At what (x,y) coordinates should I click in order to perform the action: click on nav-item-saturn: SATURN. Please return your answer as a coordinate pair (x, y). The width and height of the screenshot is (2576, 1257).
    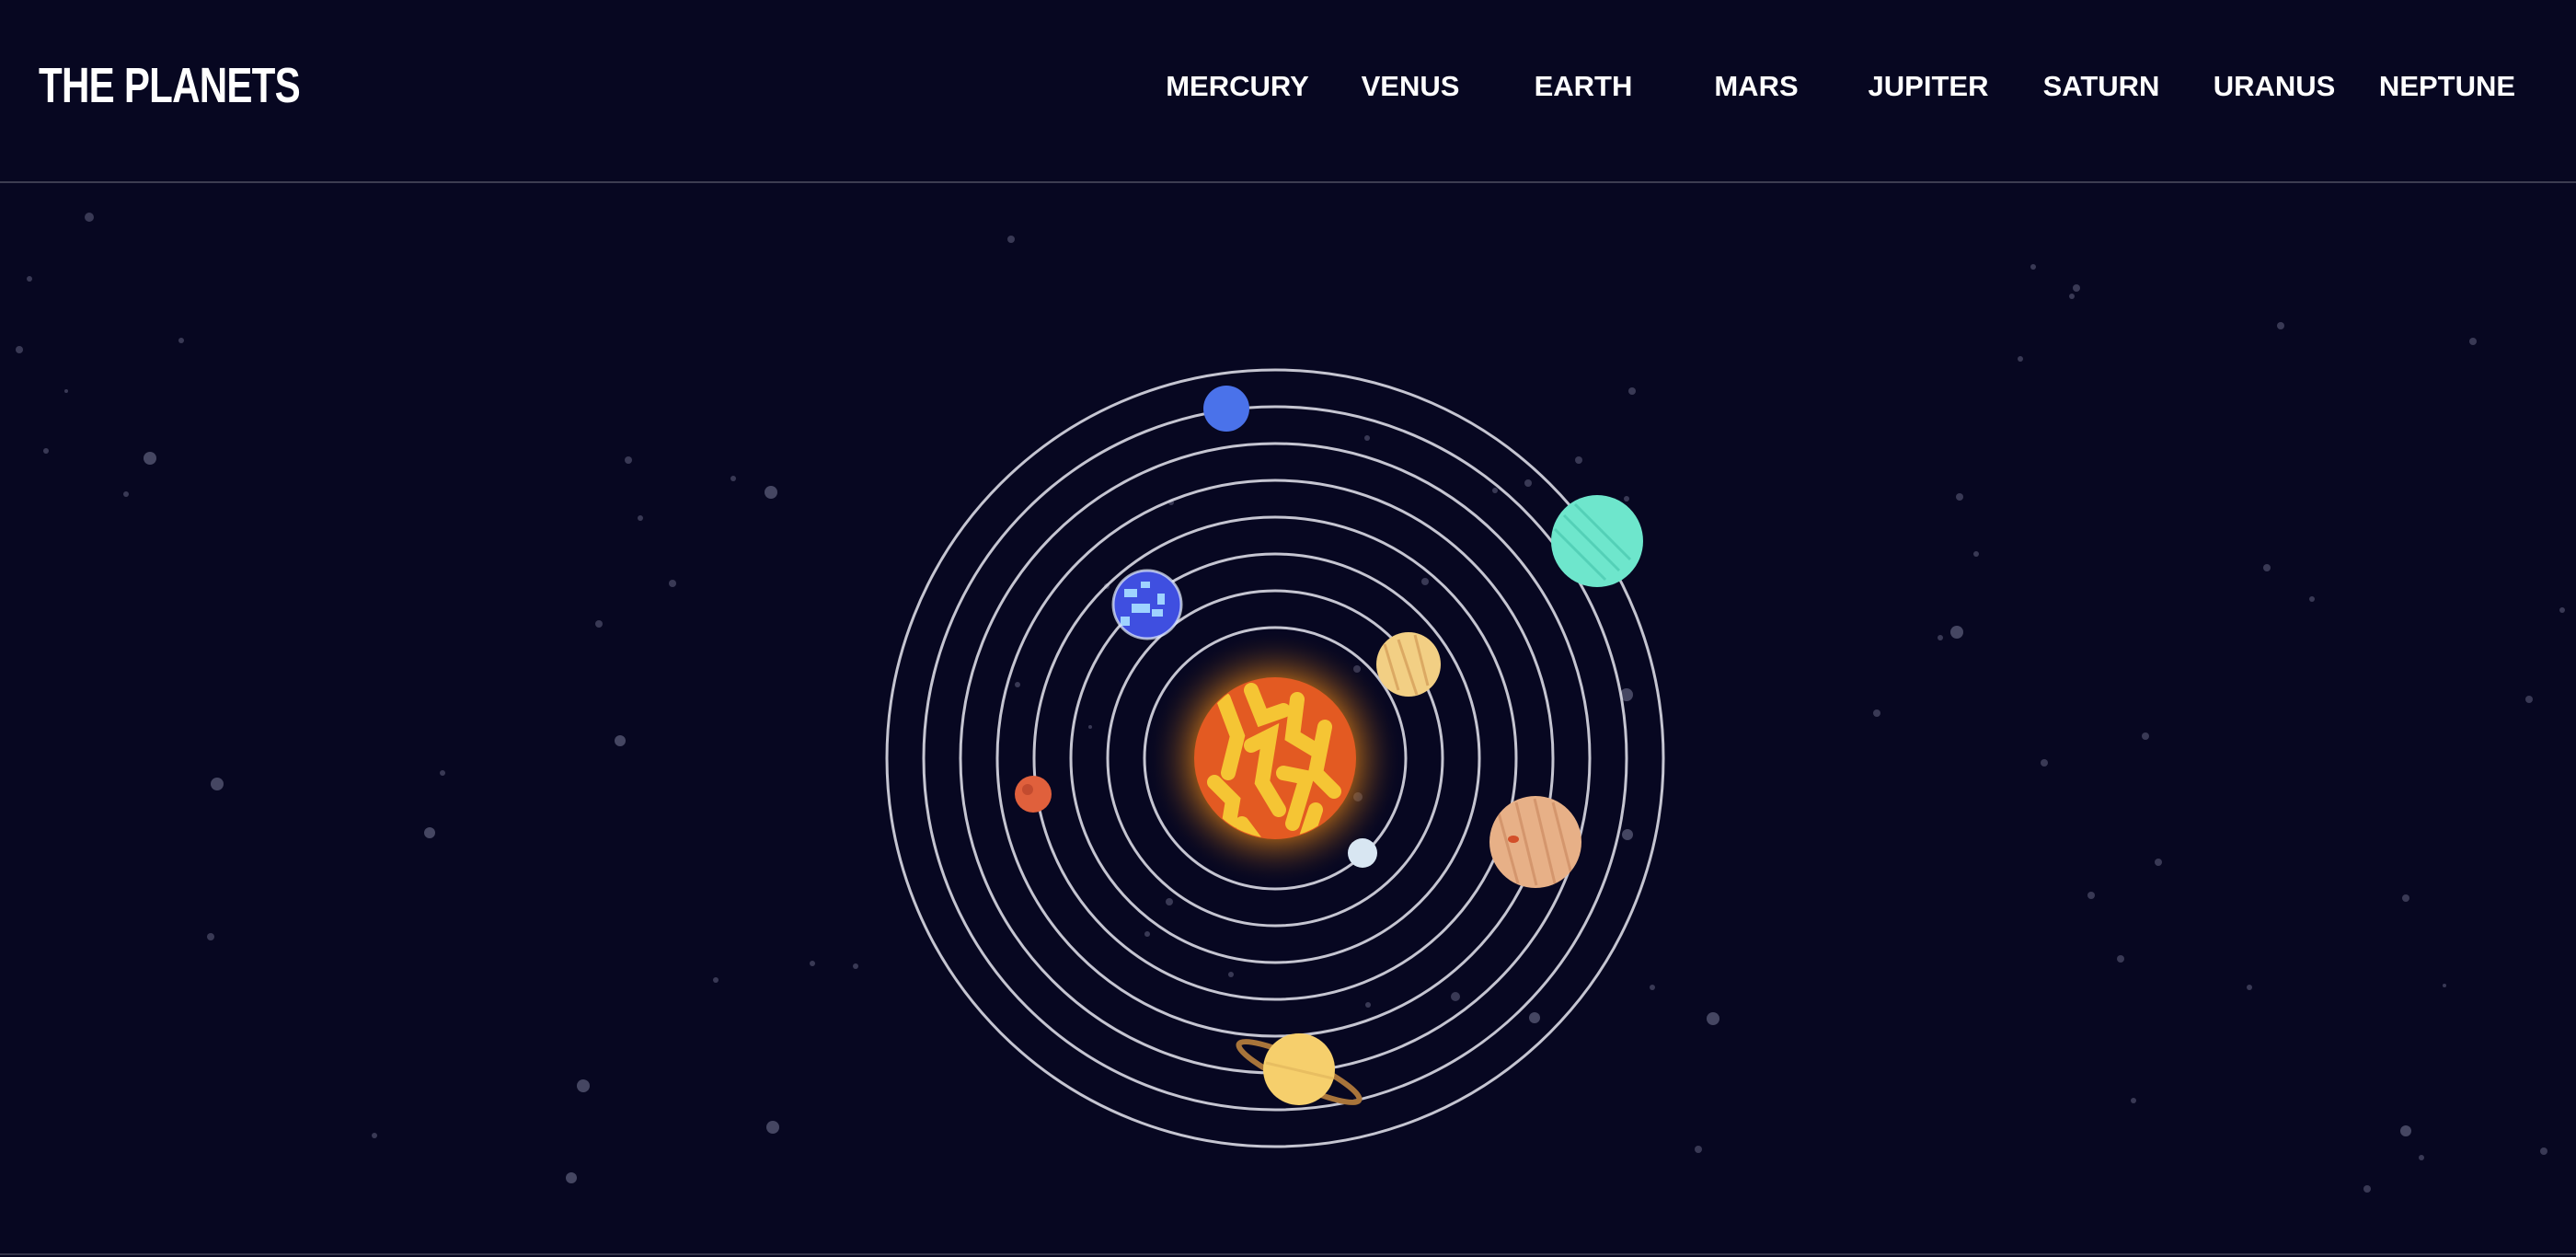
    Looking at the image, I should click on (2101, 86).